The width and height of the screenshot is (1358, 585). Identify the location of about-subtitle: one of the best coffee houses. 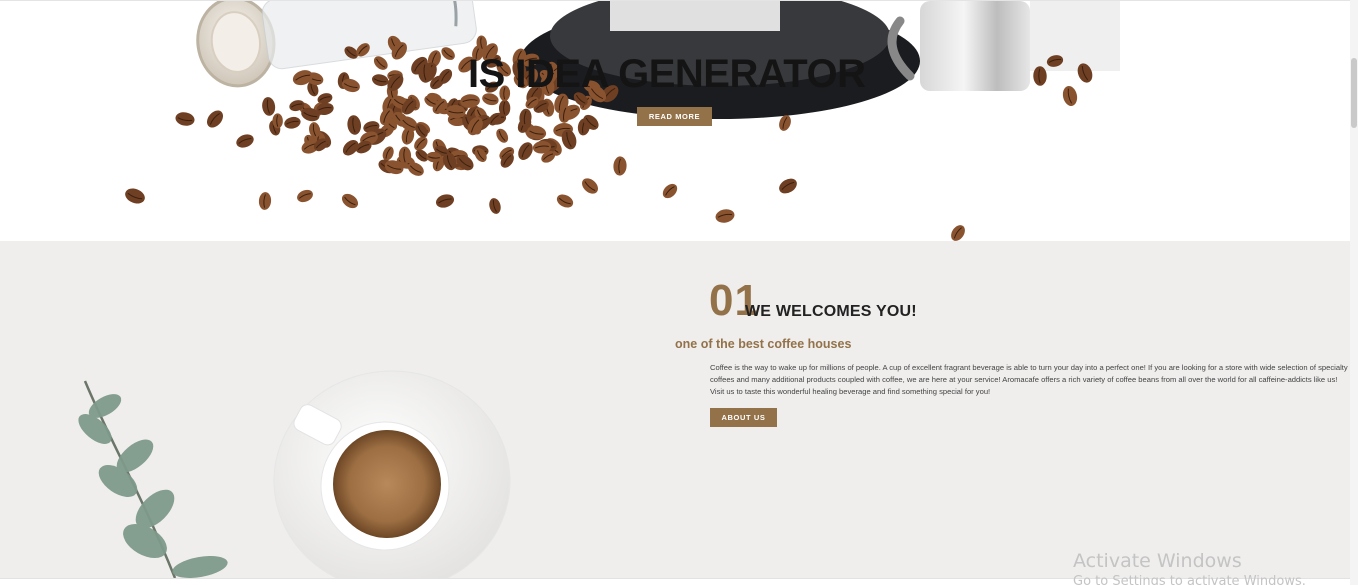
(763, 344).